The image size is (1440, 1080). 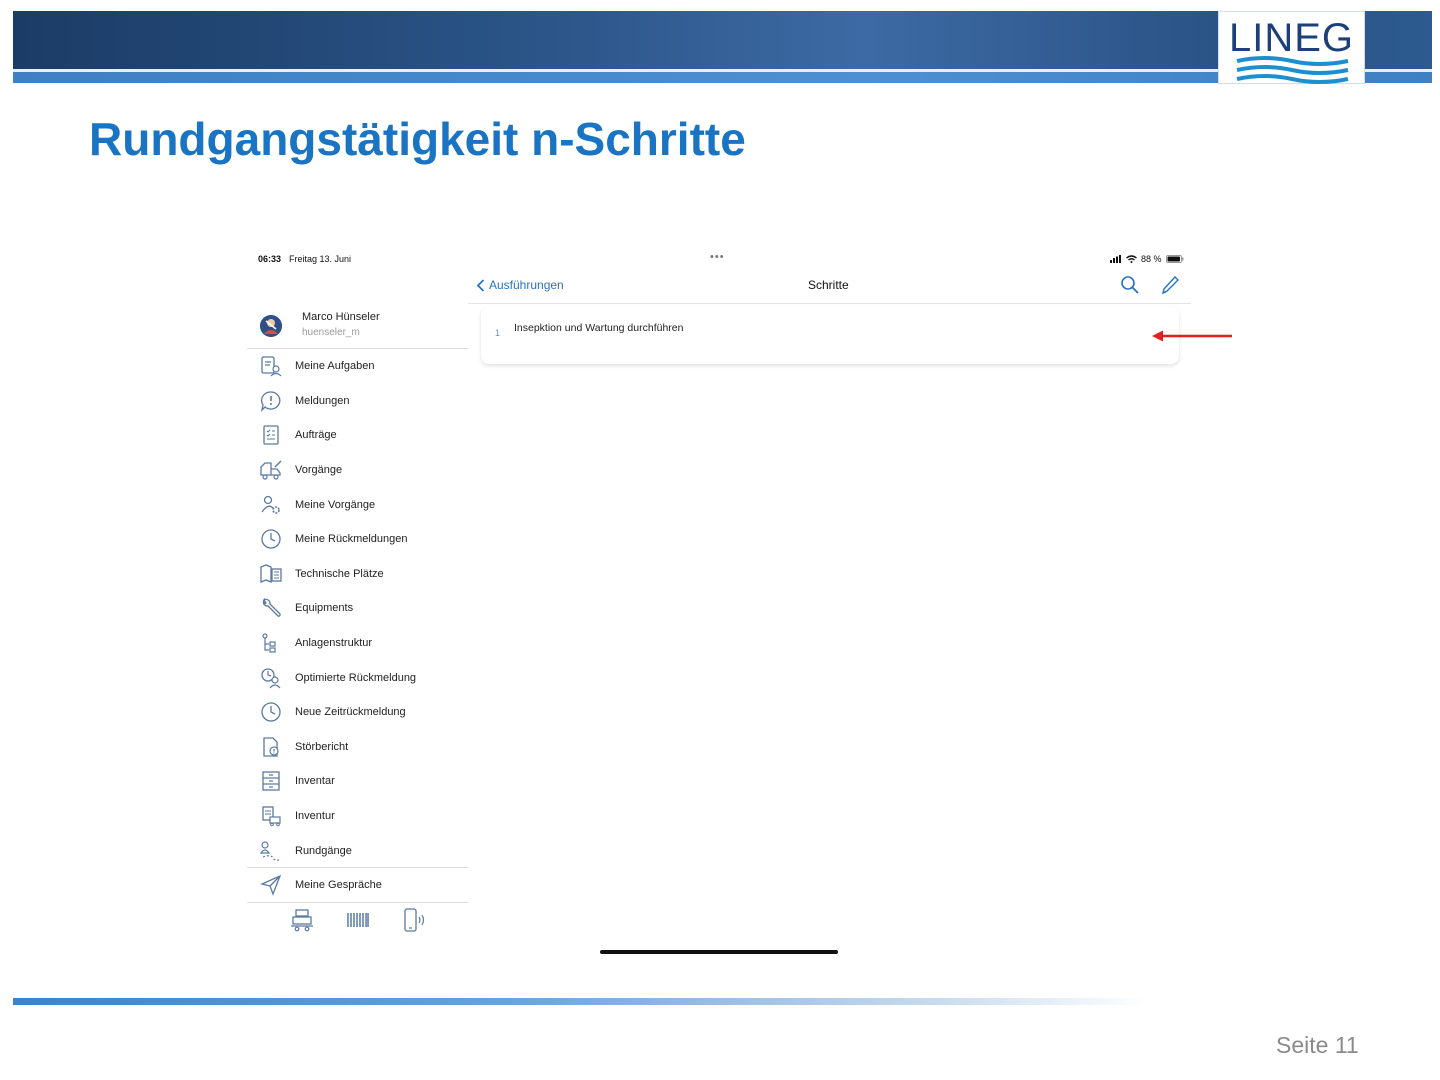 I want to click on nav-divider, so click(x=829, y=303).